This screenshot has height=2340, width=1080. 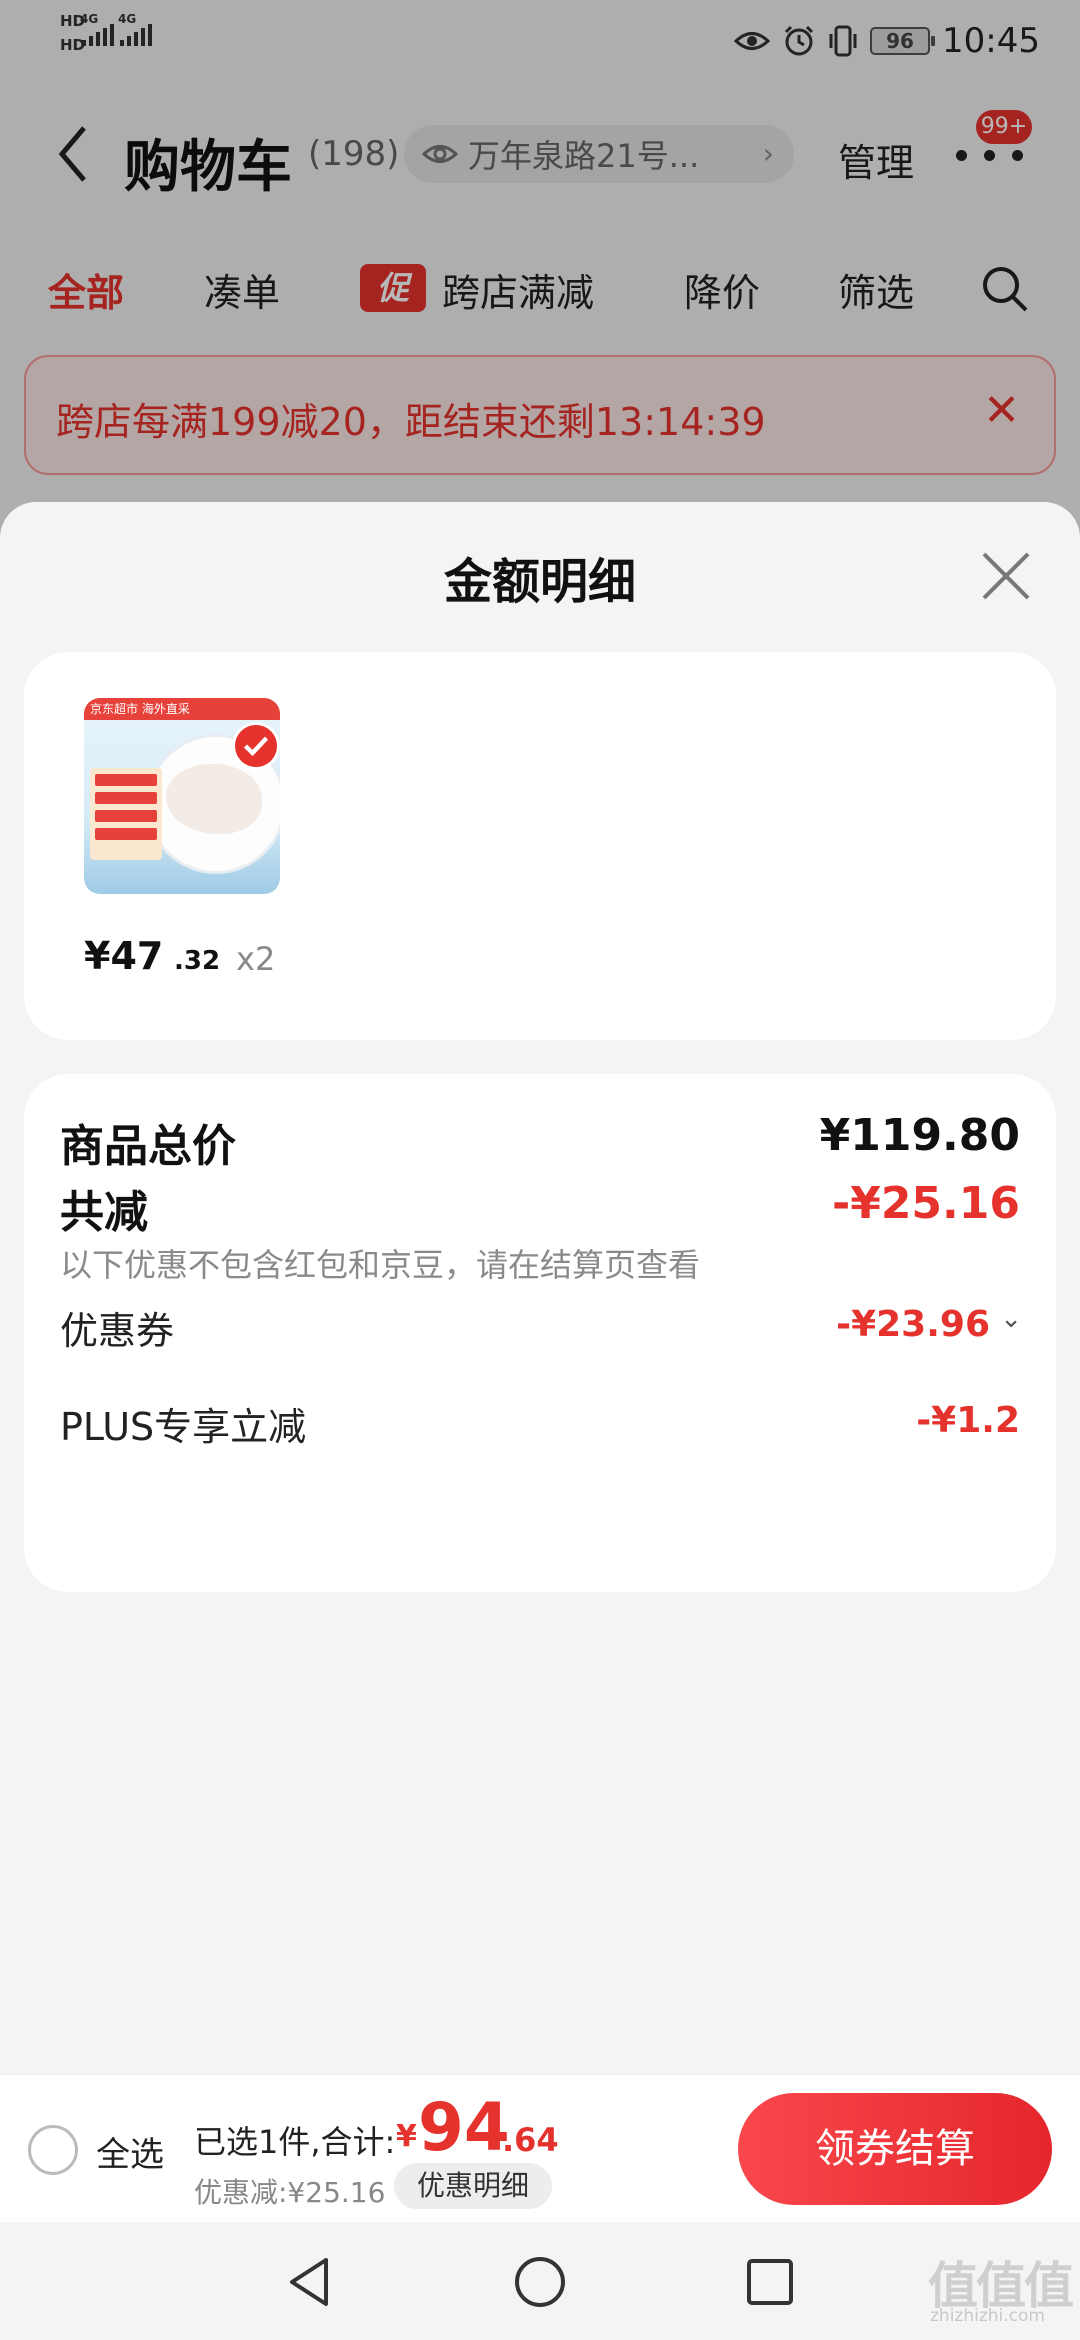 What do you see at coordinates (182, 796) in the screenshot?
I see `product-thumbnail: 京东超市 海外直采` at bounding box center [182, 796].